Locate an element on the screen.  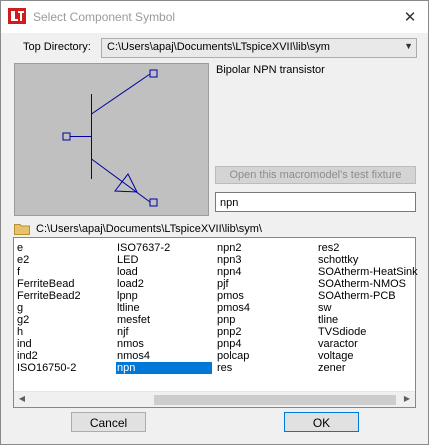
list-item: npn2 is located at coordinates (233, 248).